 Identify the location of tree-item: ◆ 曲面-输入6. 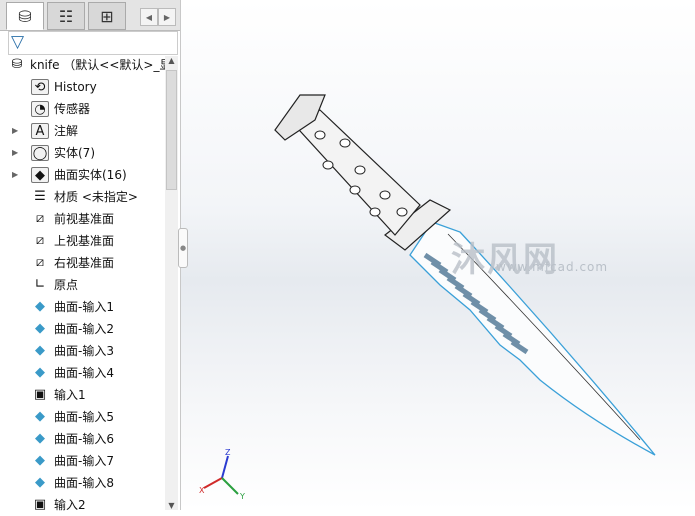
(82, 439).